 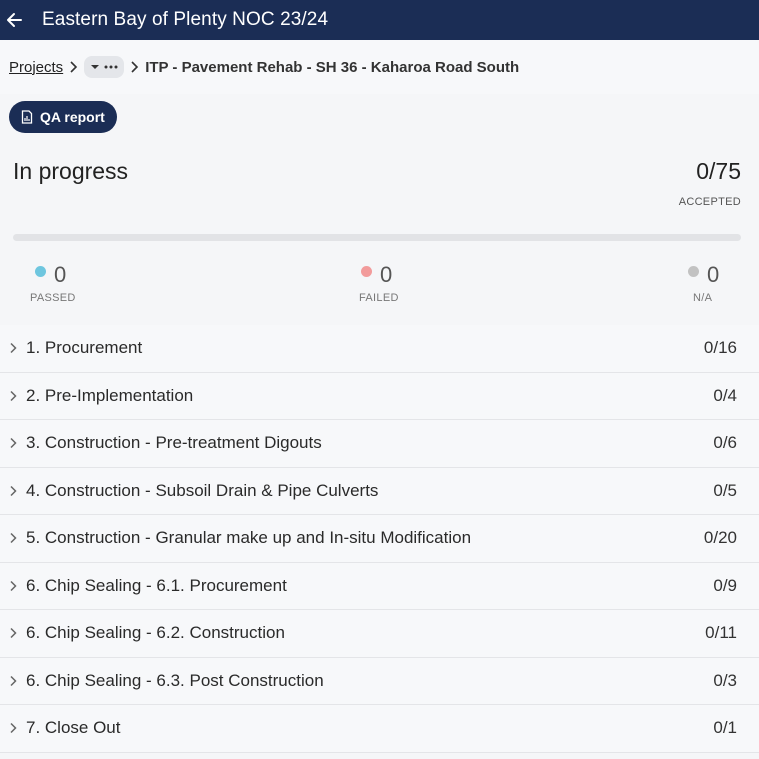 What do you see at coordinates (709, 202) in the screenshot?
I see `accepted-label: ACCEPTED` at bounding box center [709, 202].